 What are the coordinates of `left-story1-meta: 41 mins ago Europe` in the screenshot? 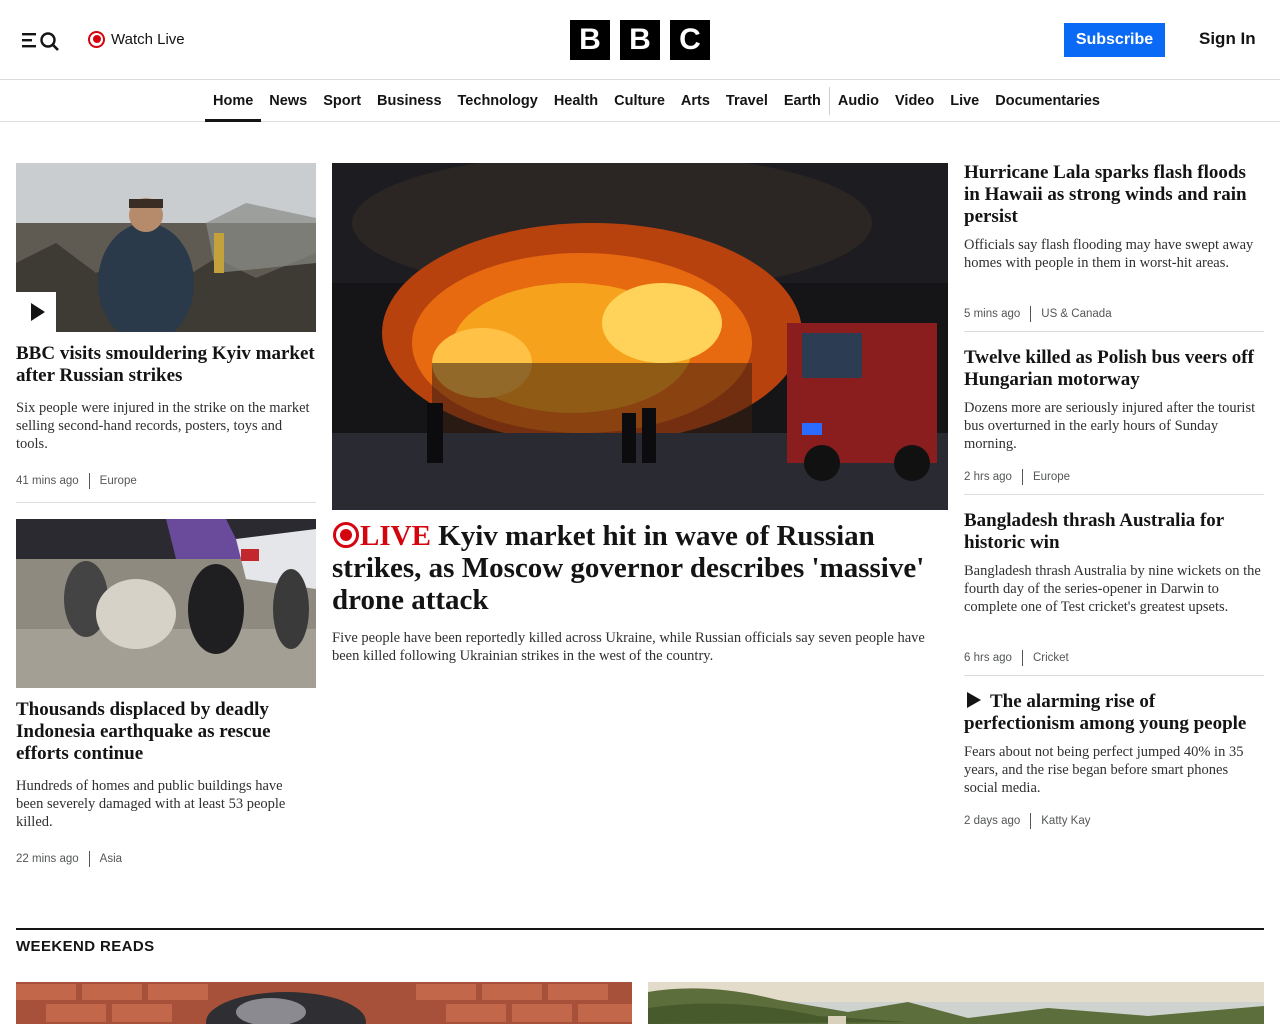 It's located at (76, 481).